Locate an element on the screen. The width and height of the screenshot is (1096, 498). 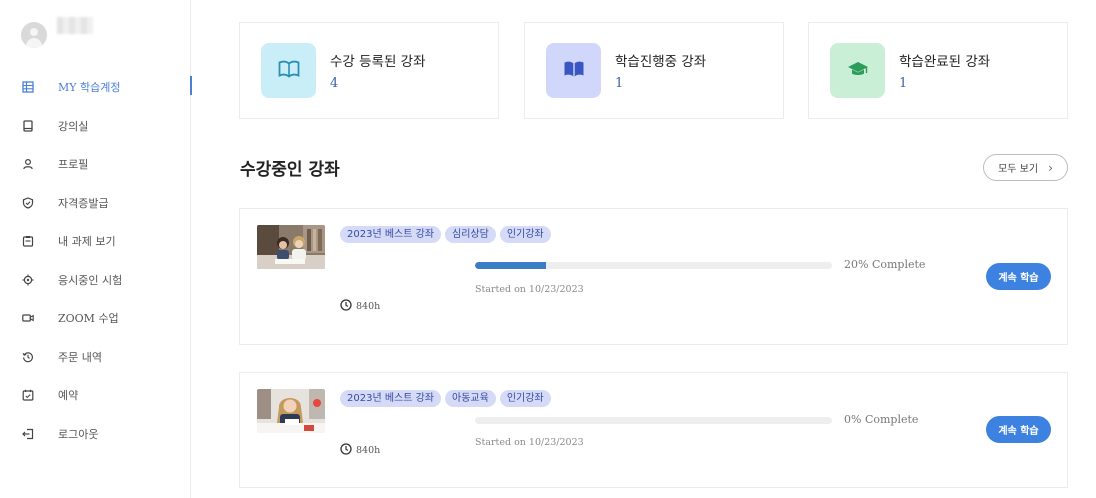
user-profile is located at coordinates (34, 35).